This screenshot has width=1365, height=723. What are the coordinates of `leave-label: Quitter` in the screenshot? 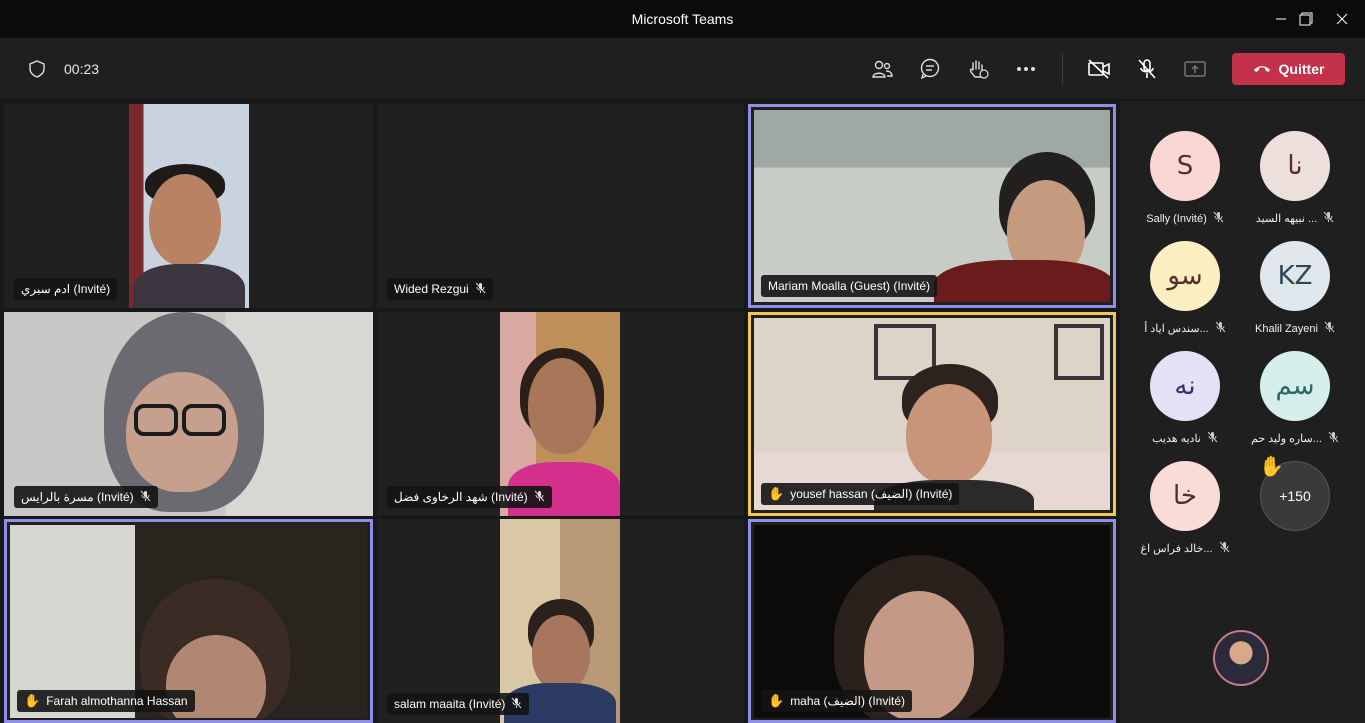 It's located at (1301, 69).